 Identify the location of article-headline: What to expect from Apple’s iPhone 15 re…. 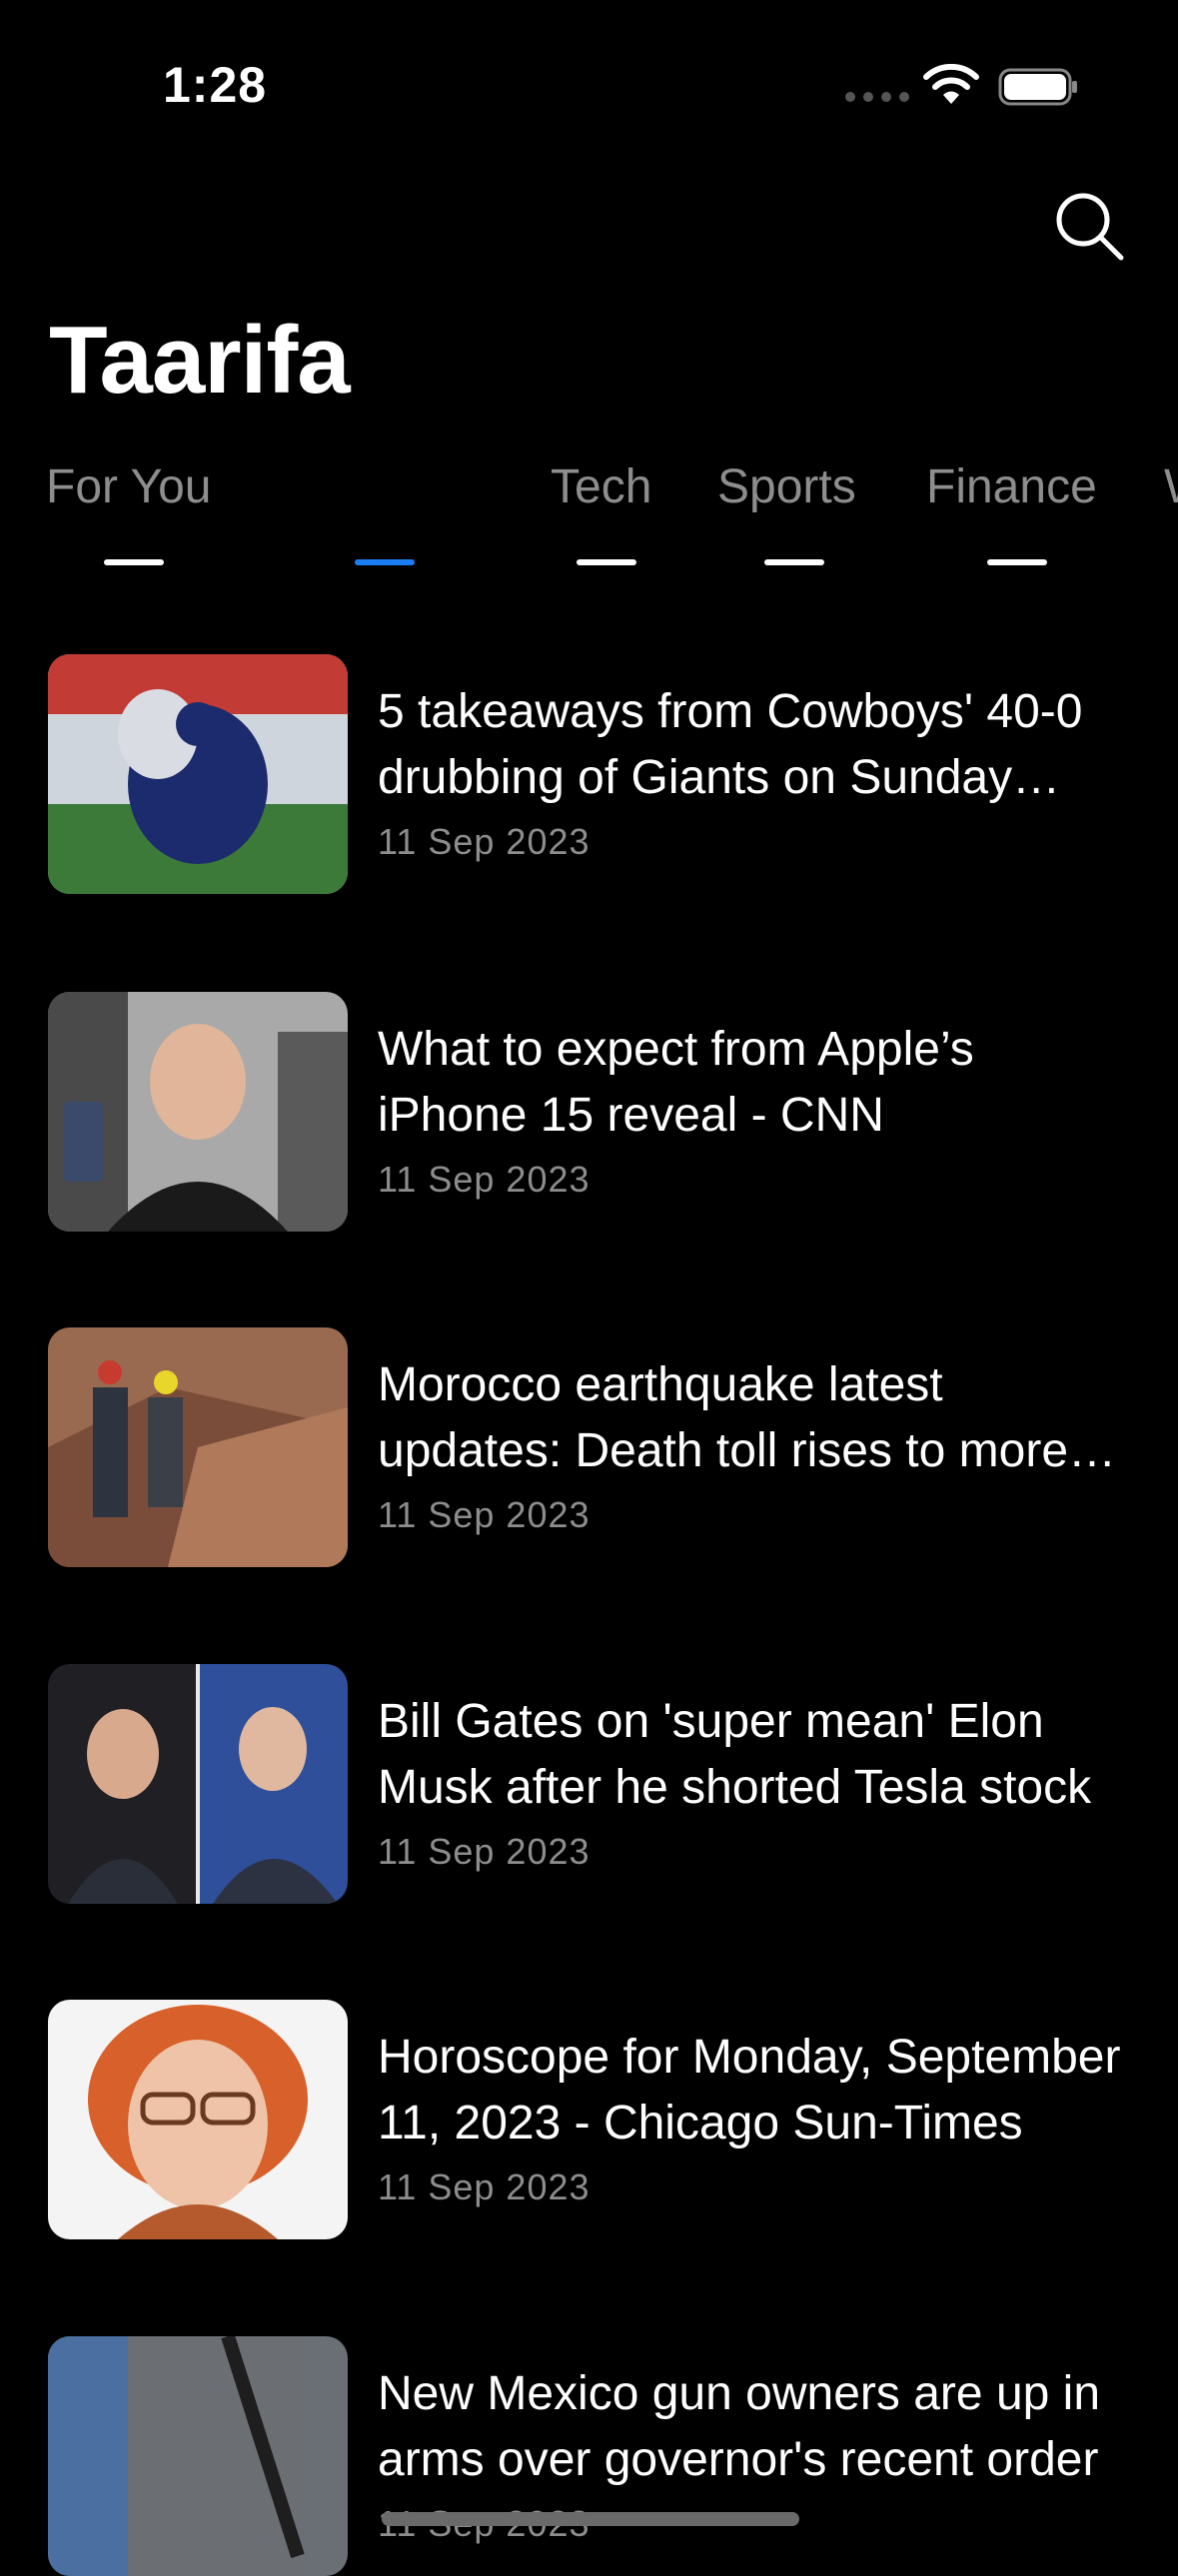
(676, 1083).